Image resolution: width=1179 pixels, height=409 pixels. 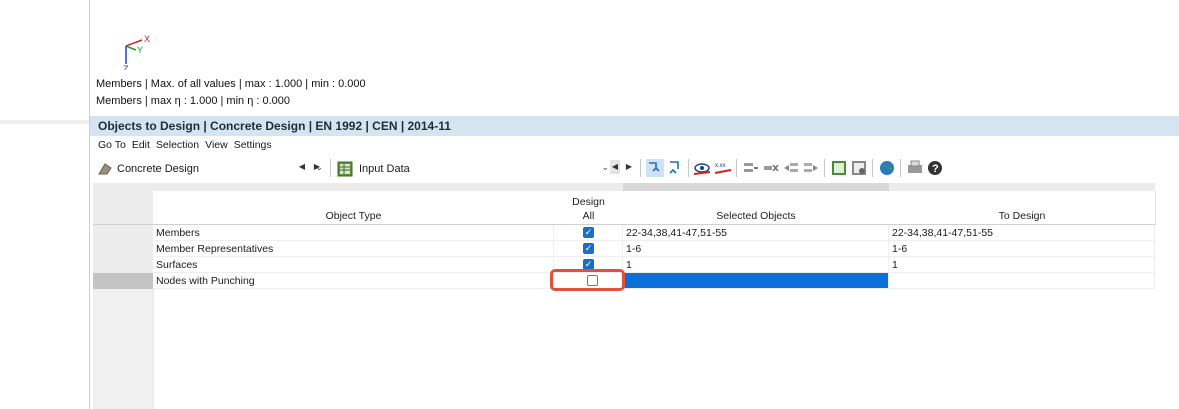 I want to click on row-header-column, so click(x=123, y=349).